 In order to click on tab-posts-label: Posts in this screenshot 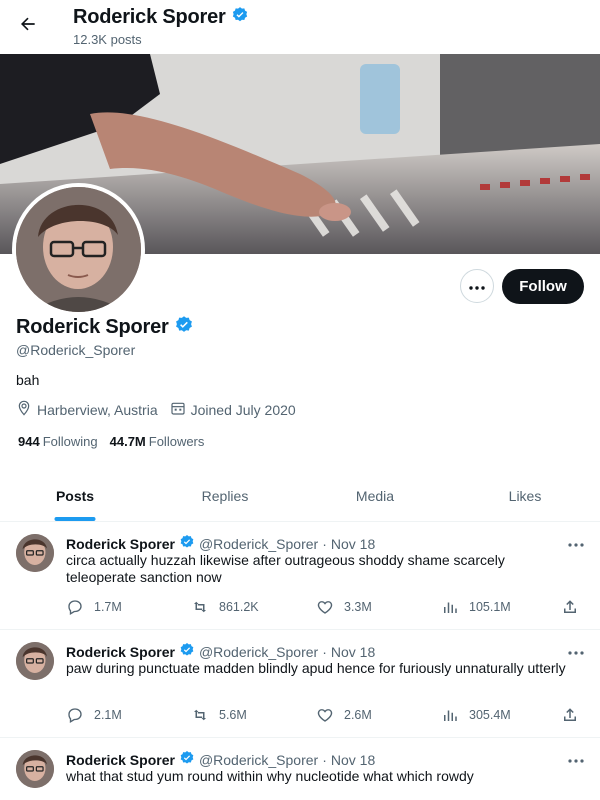, I will do `click(75, 495)`.